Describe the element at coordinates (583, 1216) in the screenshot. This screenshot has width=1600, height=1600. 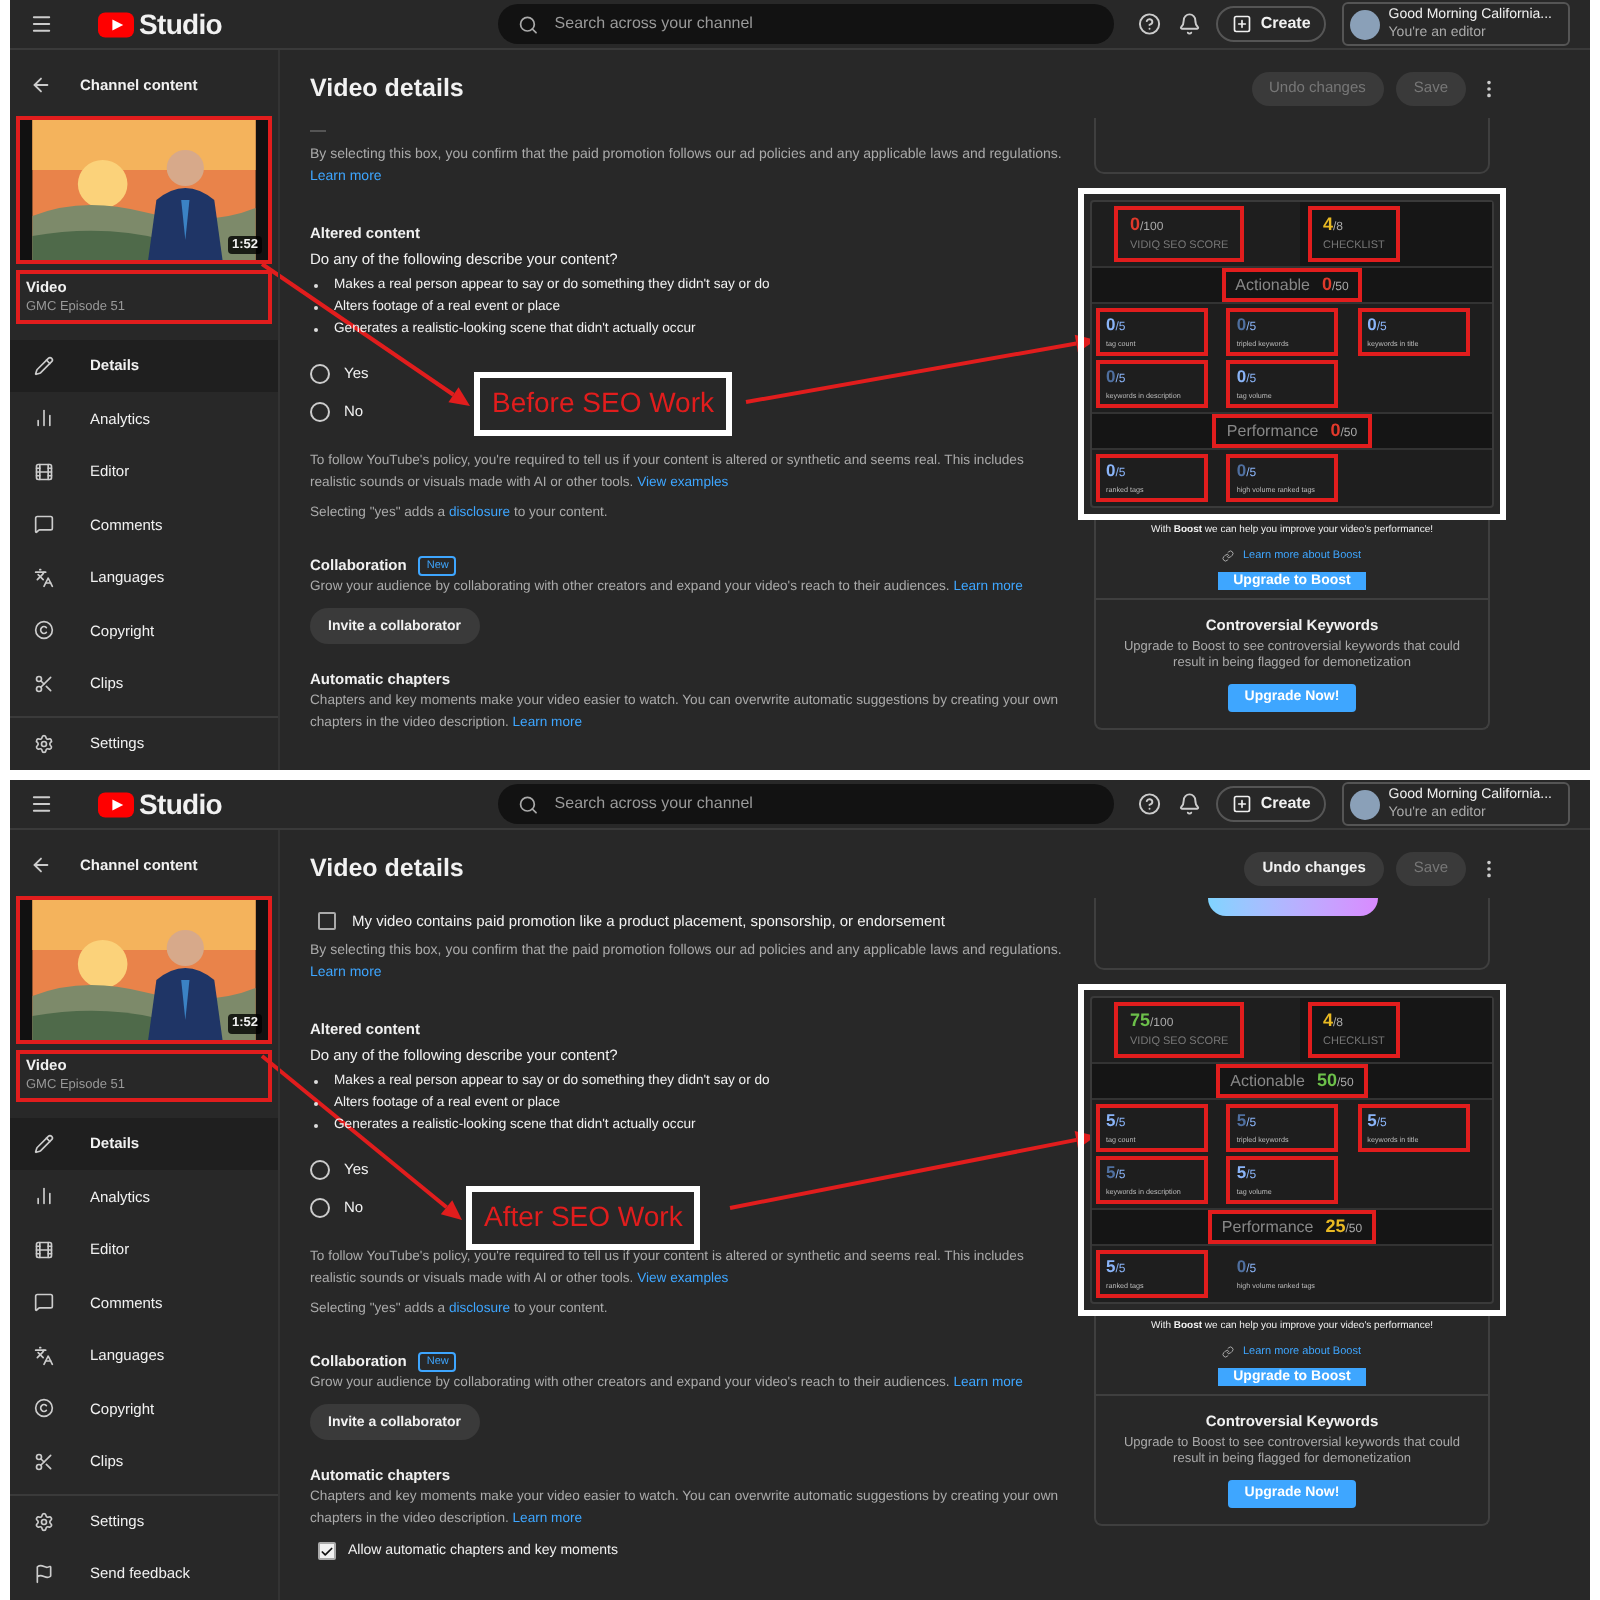
I see `annotation-text: After SEO Work` at that location.